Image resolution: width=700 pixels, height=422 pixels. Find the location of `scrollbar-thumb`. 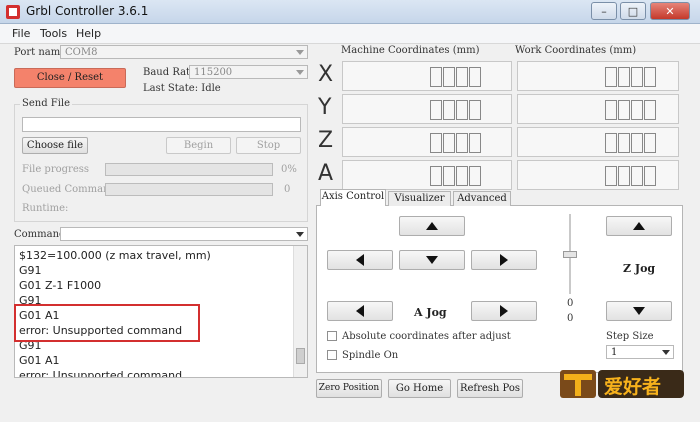

scrollbar-thumb is located at coordinates (300, 356).